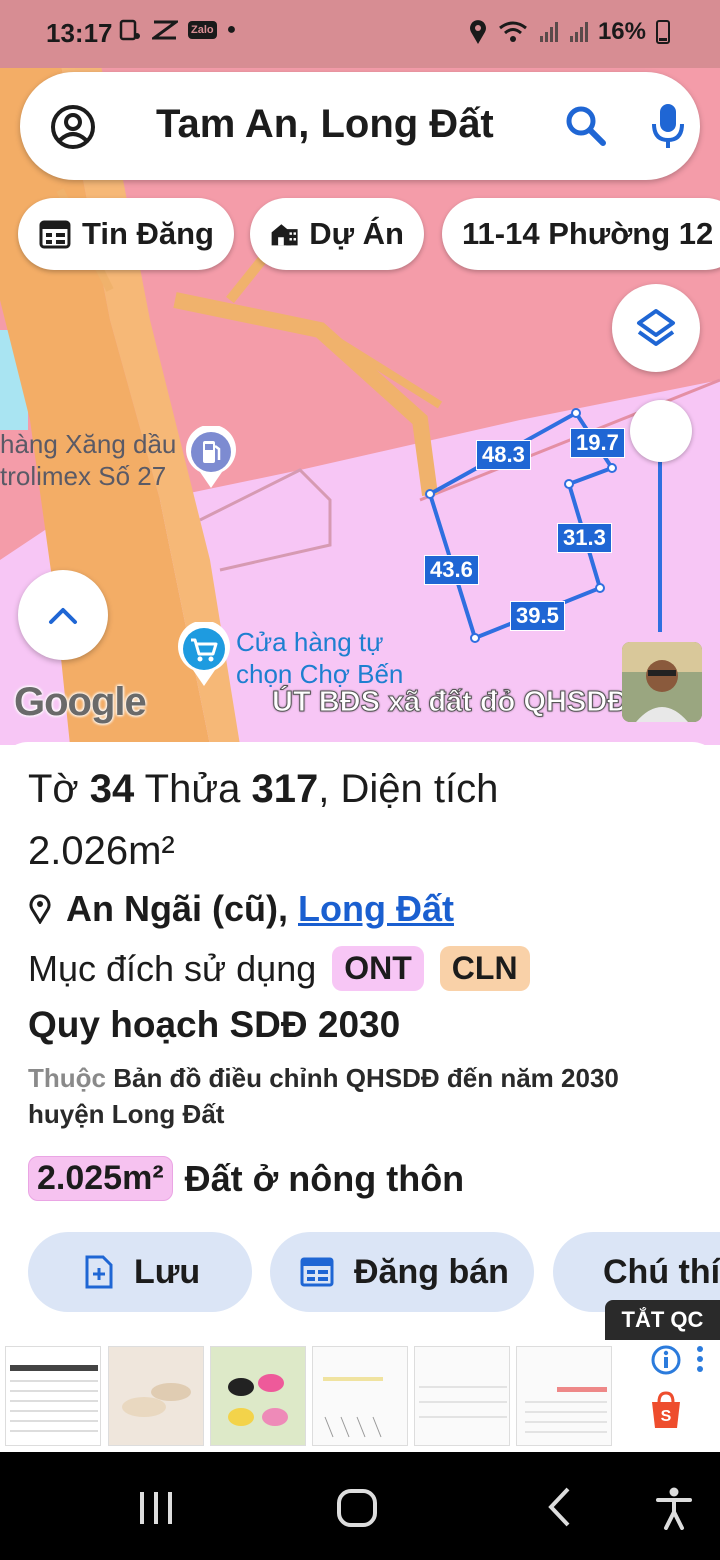 This screenshot has height=1560, width=720. Describe the element at coordinates (586, 126) in the screenshot. I see `search-icon` at that location.